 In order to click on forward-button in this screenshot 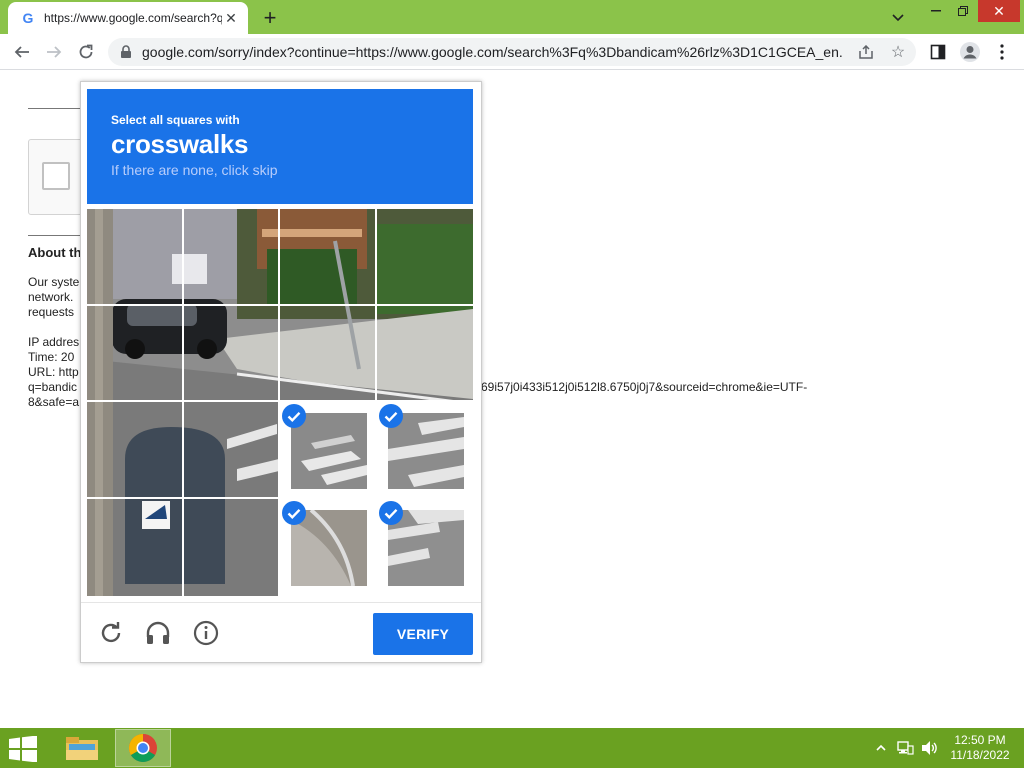, I will do `click(54, 52)`.